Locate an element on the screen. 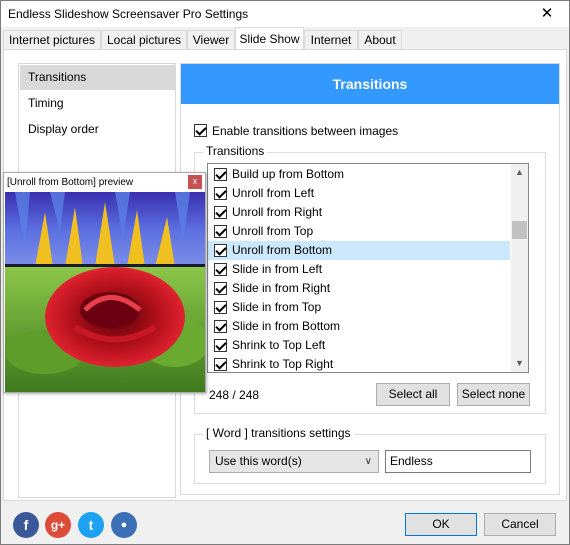 Image resolution: width=570 pixels, height=545 pixels. tab-internet-pictures: Internet pictures is located at coordinates (52, 40).